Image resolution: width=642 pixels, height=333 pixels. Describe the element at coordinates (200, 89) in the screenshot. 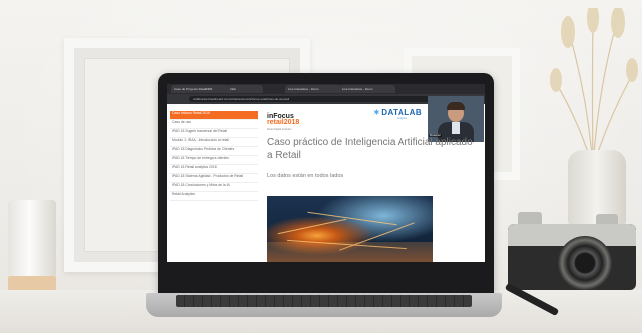

I see `browser-tab: Caso de Proyecto RetailDIIR` at that location.